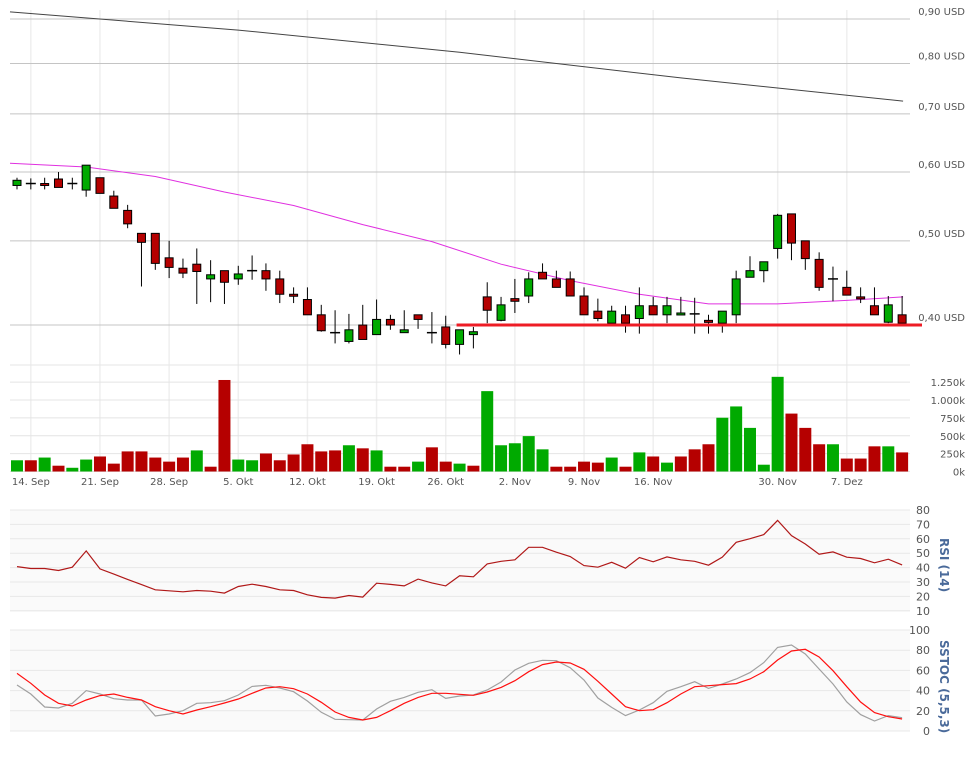 The image size is (968, 765). I want to click on price-tick-label: 0,70 USD, so click(941, 107).